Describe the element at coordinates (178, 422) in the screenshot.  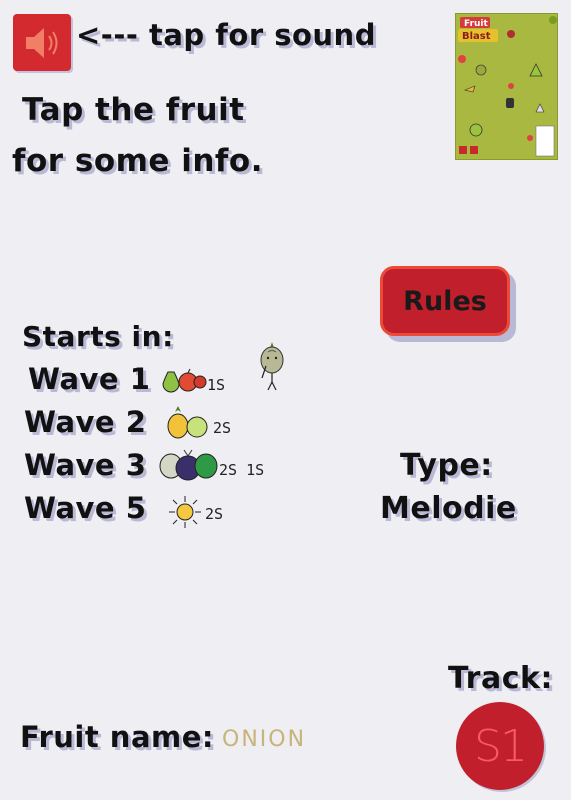
I see `pineapple-icon` at that location.